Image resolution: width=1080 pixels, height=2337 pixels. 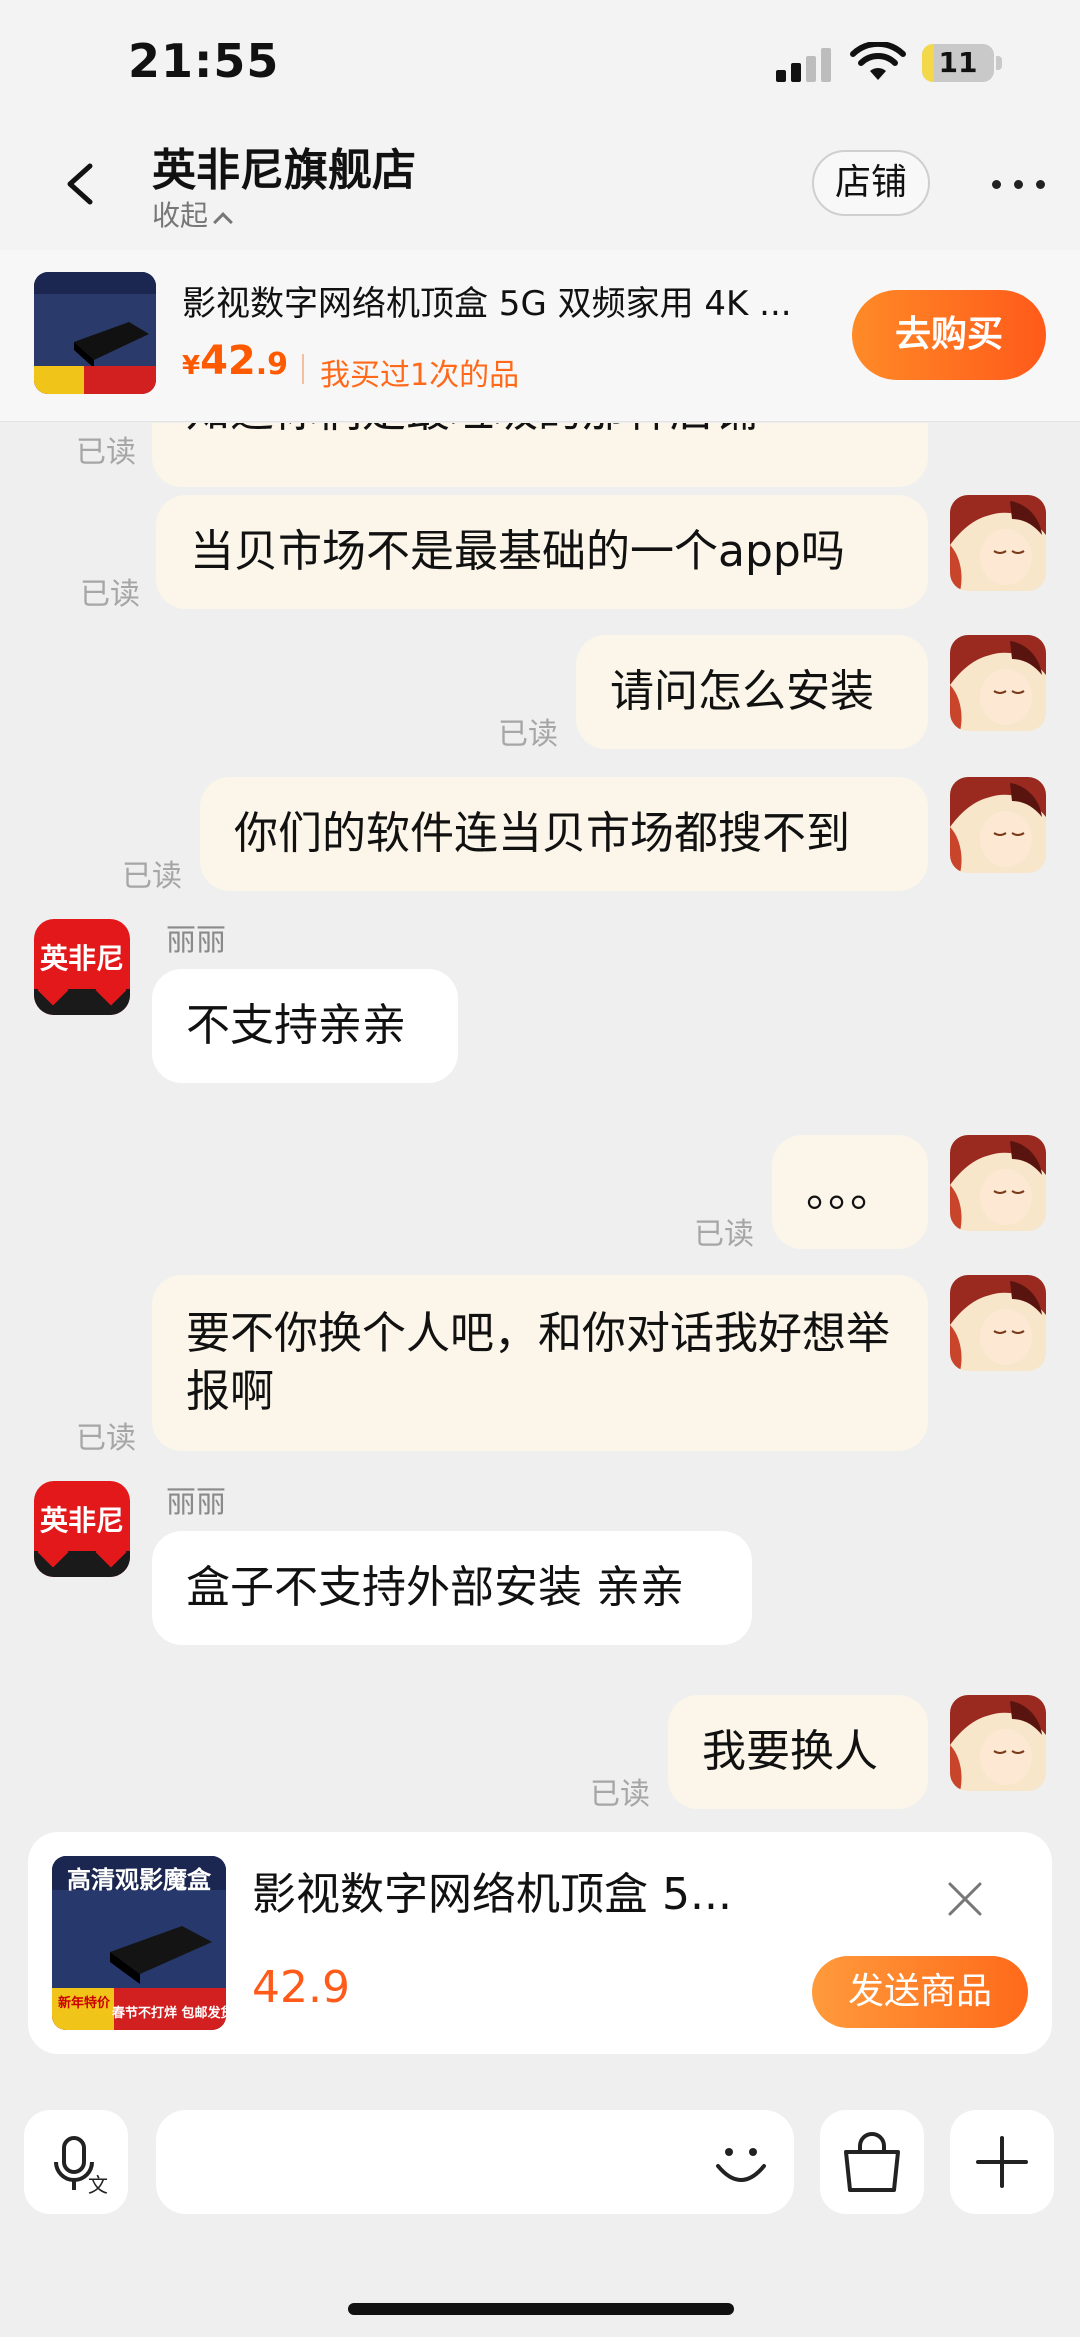 I want to click on thumb-tag: 新年特价, so click(x=83, y=2003).